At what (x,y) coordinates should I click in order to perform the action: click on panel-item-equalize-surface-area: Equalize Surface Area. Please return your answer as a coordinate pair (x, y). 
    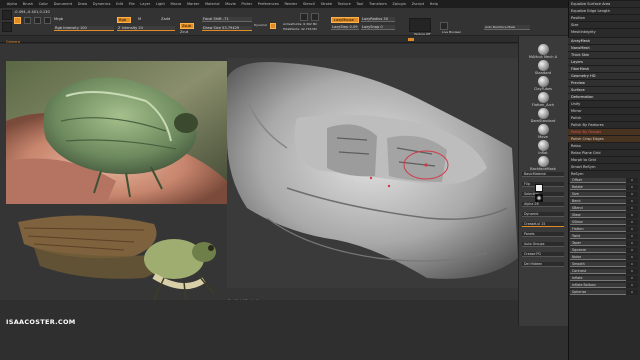
    Looking at the image, I should click on (604, 3).